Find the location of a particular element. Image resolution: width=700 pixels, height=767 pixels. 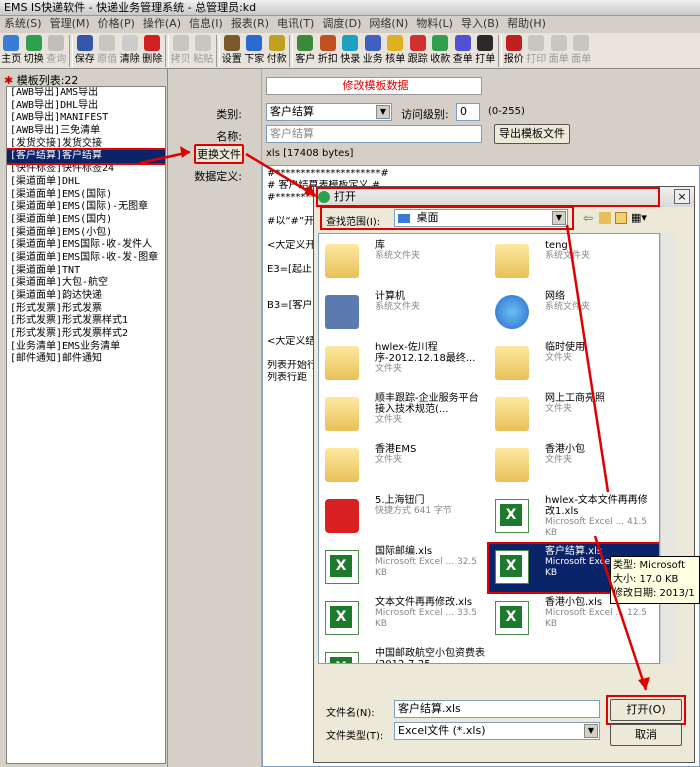

arrow-replace-to-dialog is located at coordinates (281, 175).